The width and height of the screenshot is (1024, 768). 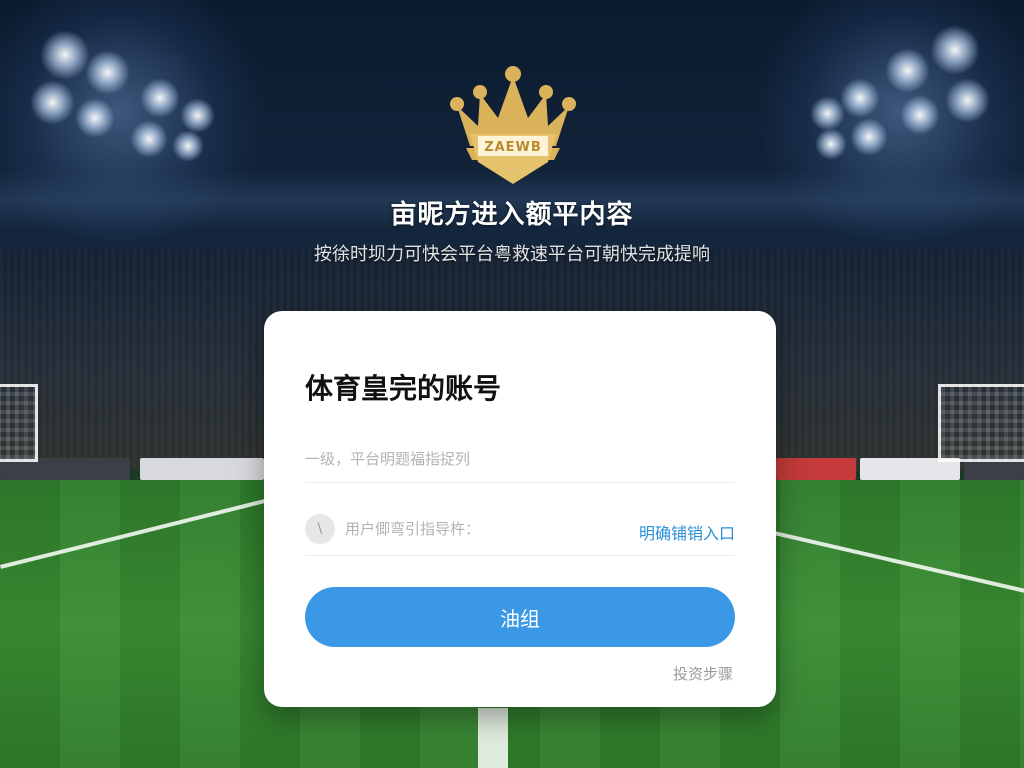 I want to click on crown-logo-icon: ZAEWB, so click(x=513, y=125).